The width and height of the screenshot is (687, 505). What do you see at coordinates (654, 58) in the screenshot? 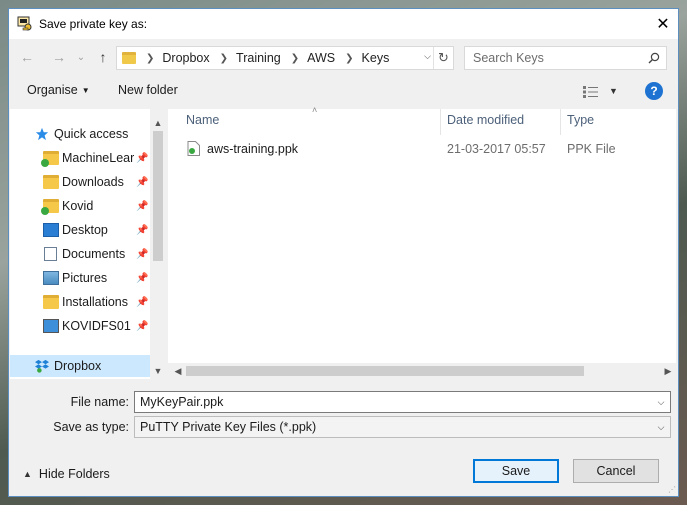
I see `search-icon` at bounding box center [654, 58].